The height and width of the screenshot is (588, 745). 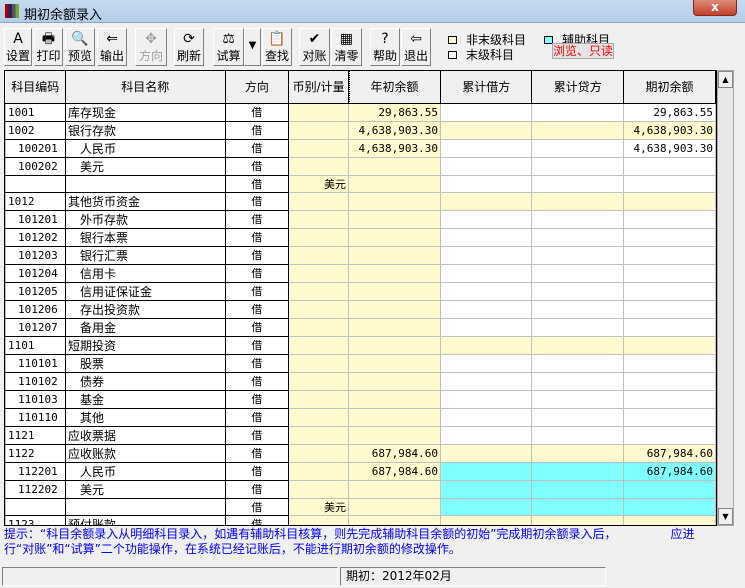 I want to click on table-row: 1002 银行存款借 4,638,903.30 4,638,903.30, so click(x=360, y=130).